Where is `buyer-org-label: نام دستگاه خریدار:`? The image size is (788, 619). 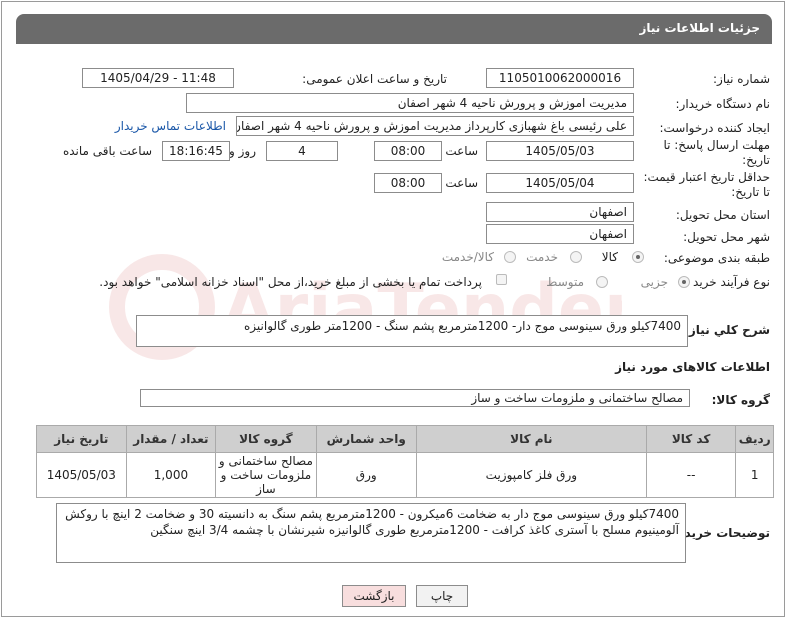 buyer-org-label: نام دستگاه خریدار: is located at coordinates (723, 104).